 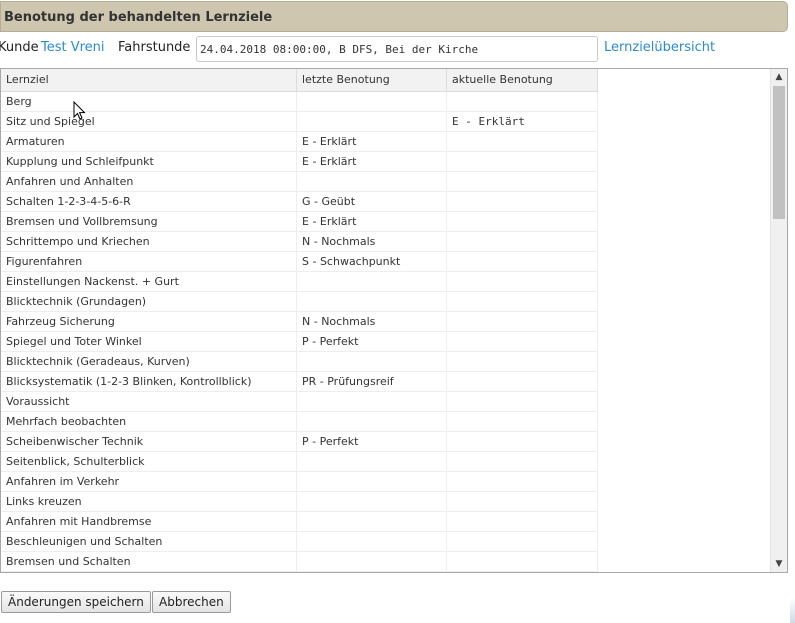 What do you see at coordinates (779, 77) in the screenshot?
I see `scroll-up-arrow-icon: ▲` at bounding box center [779, 77].